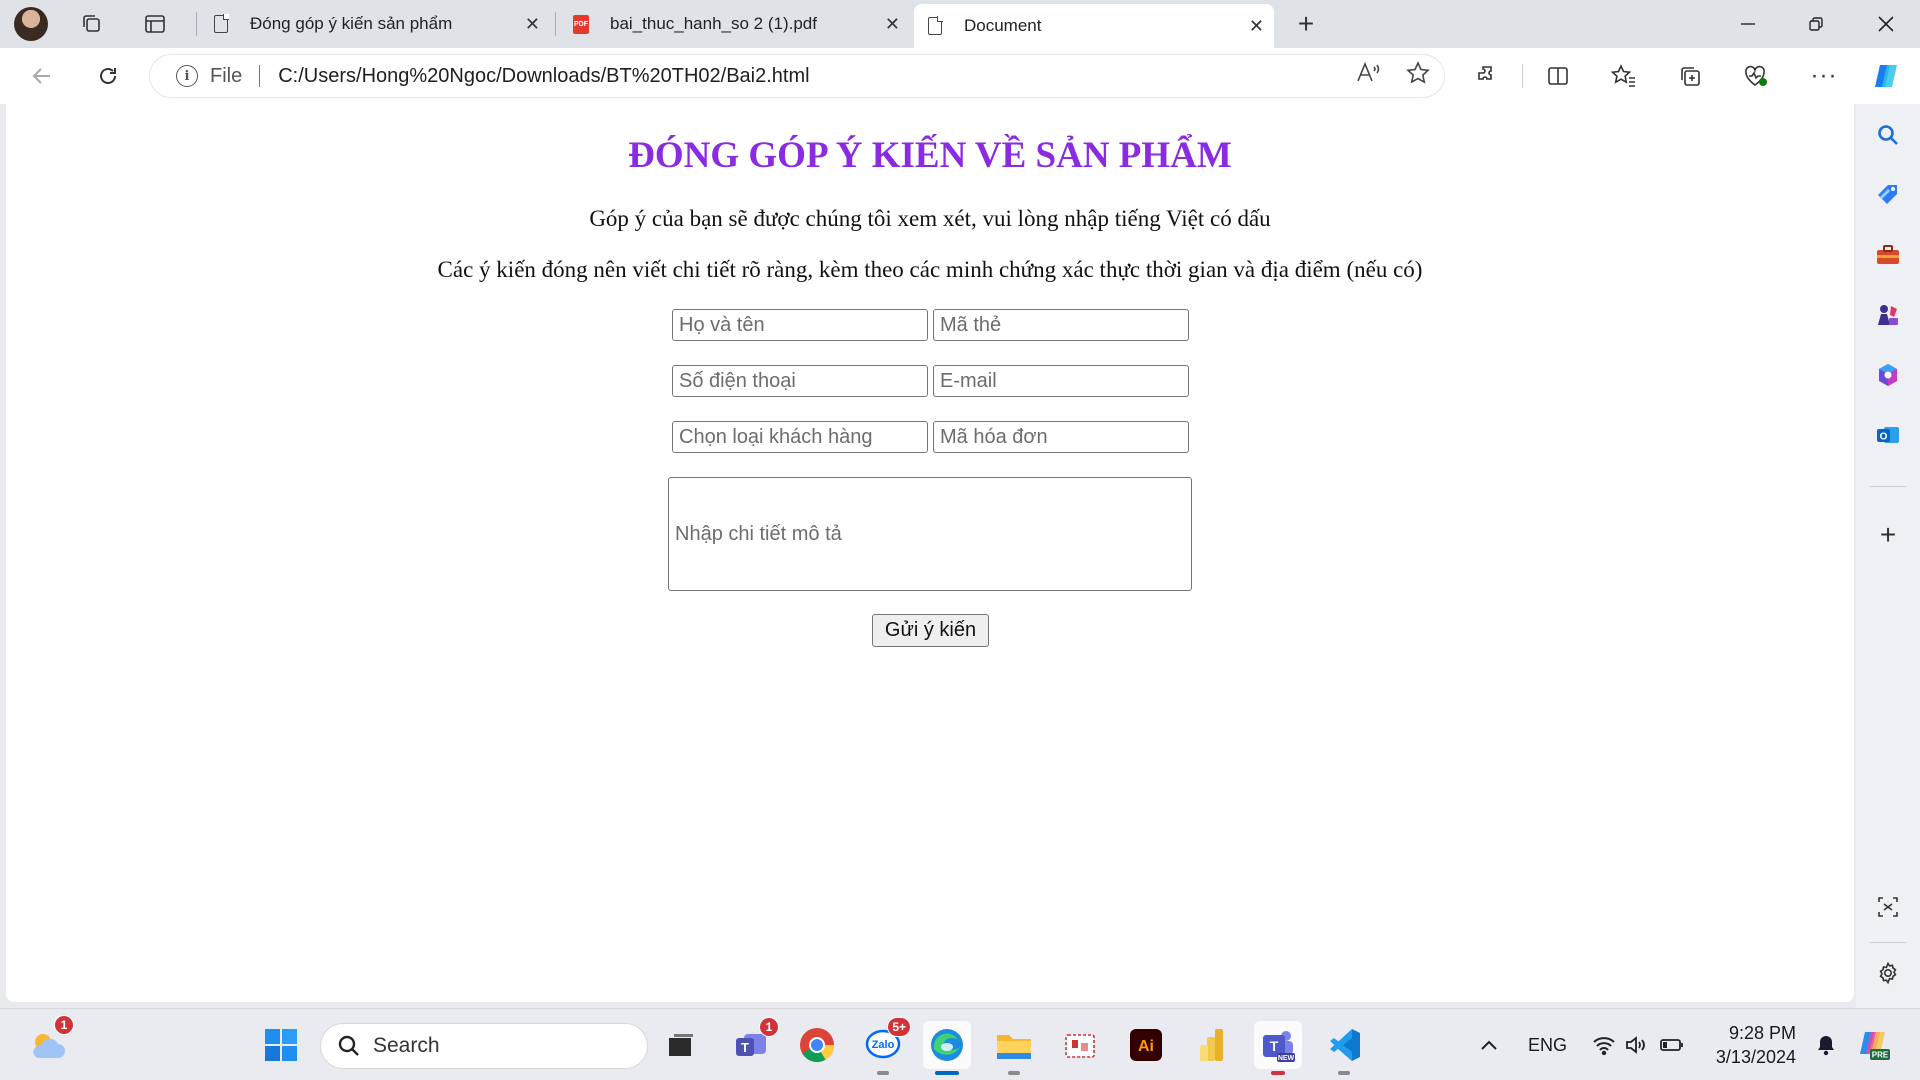 This screenshot has width=1920, height=1080. I want to click on browser-essentials-icon, so click(1756, 76).